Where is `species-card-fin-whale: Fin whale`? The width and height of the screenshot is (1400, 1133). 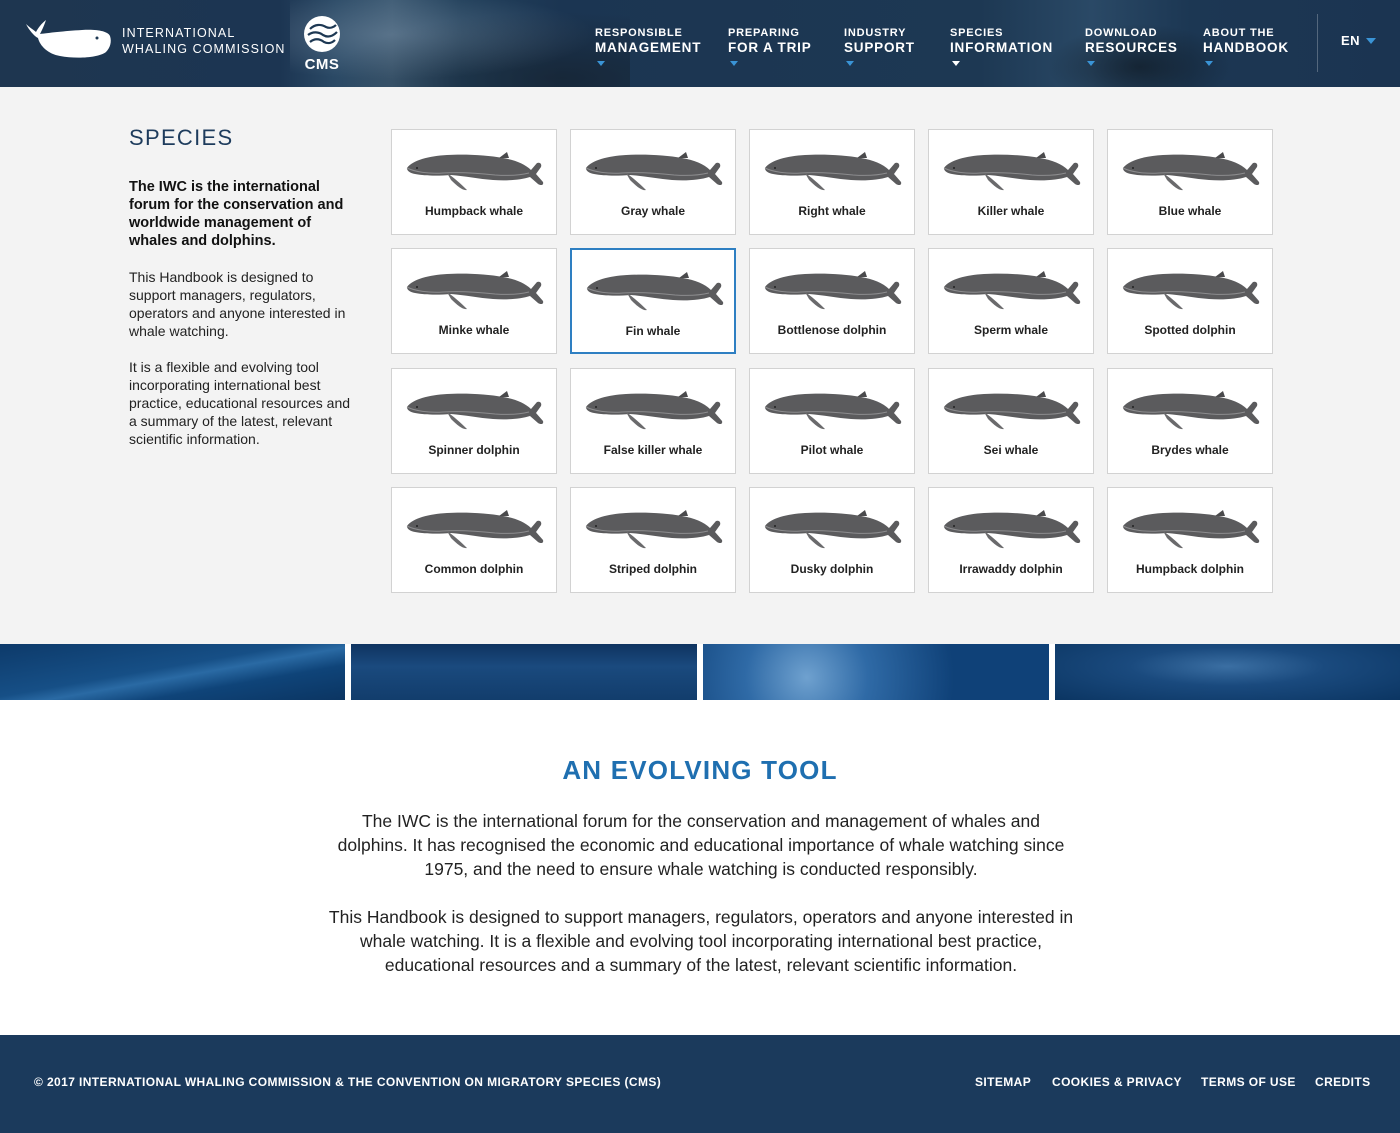
species-card-fin-whale: Fin whale is located at coordinates (653, 301).